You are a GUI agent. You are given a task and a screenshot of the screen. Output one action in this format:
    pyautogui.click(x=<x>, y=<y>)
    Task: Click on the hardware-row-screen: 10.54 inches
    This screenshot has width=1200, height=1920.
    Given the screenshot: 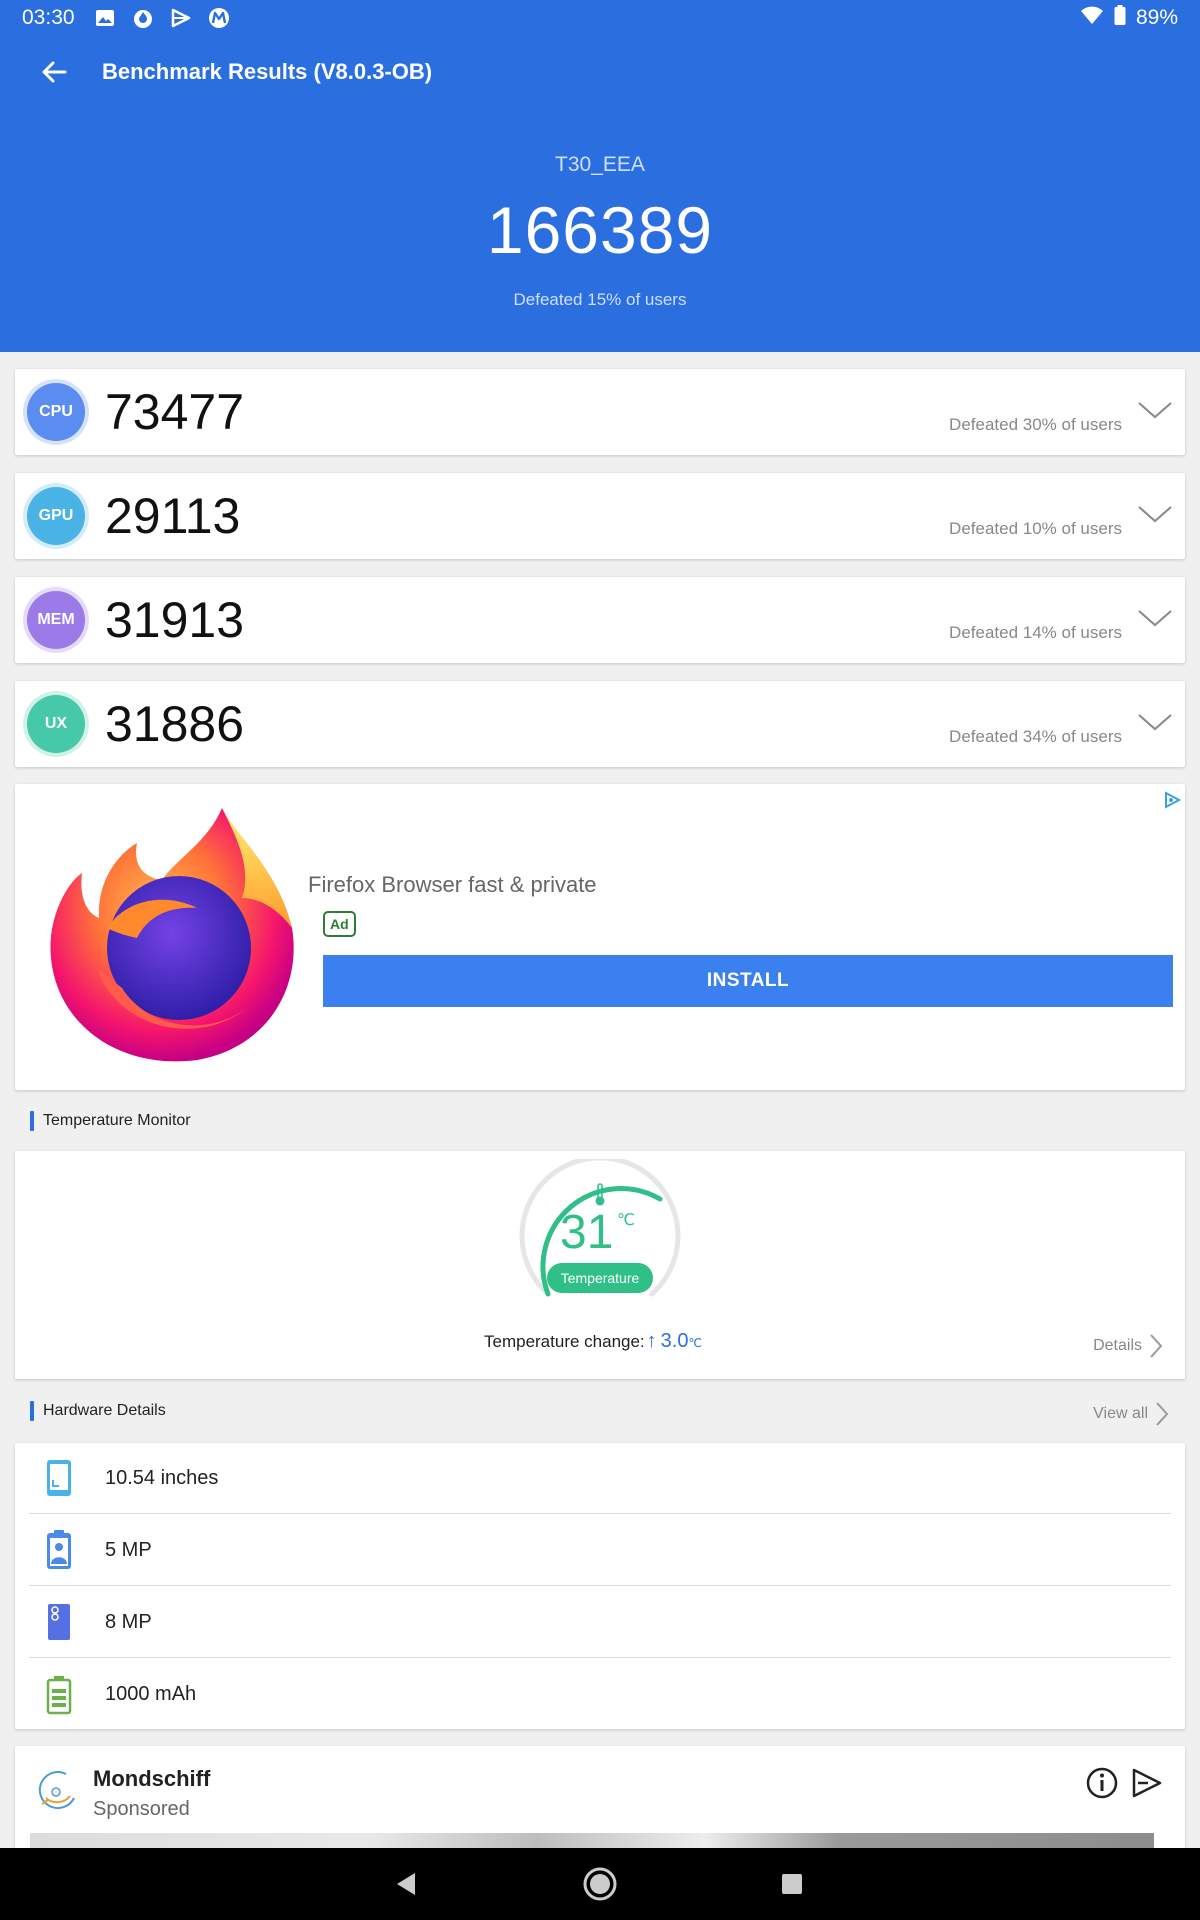 What is the action you would take?
    pyautogui.click(x=600, y=1478)
    